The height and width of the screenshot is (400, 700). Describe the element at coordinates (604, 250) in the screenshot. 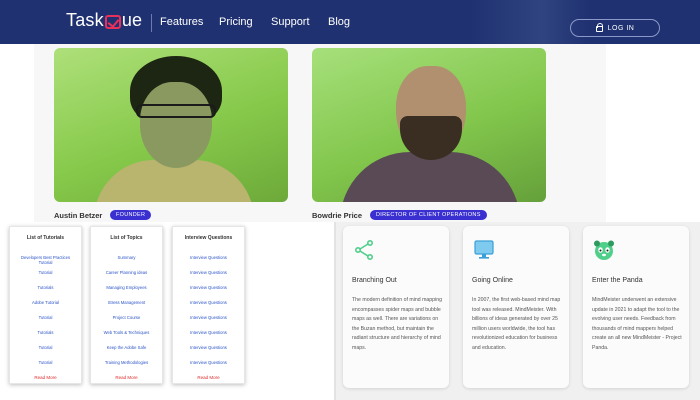

I see `panda-icon` at that location.